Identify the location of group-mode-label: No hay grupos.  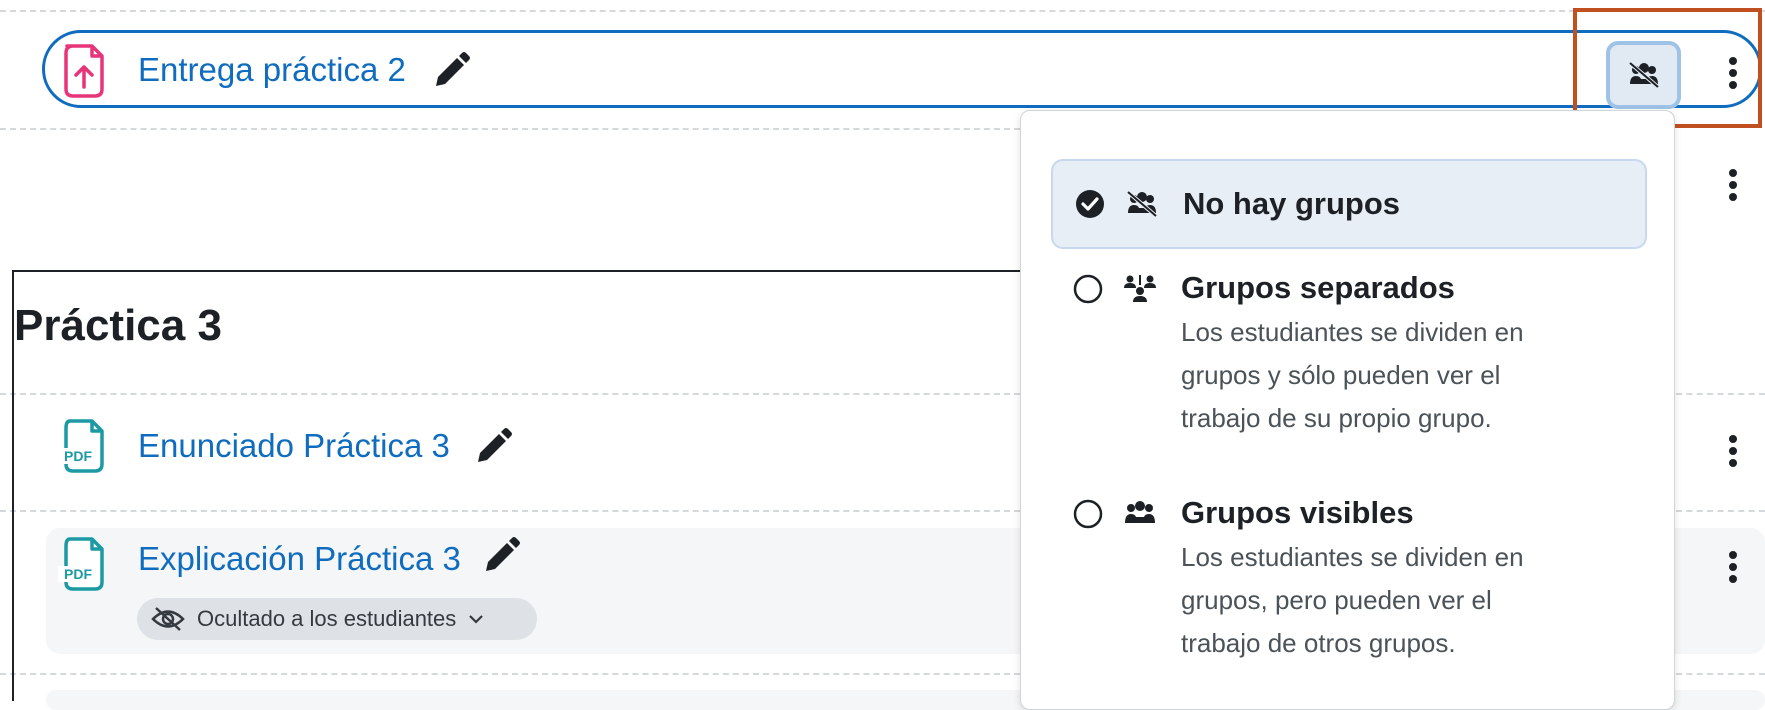
(1292, 203).